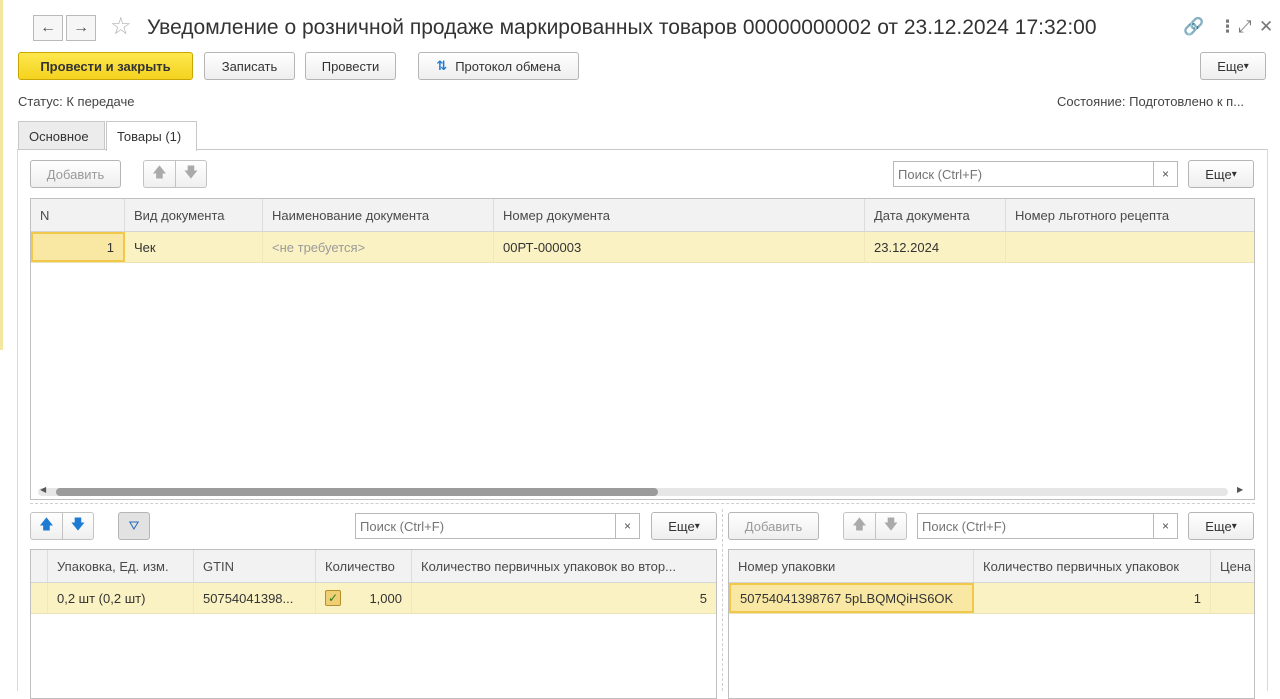  Describe the element at coordinates (1, 175) in the screenshot. I see `left-edge-strip` at that location.